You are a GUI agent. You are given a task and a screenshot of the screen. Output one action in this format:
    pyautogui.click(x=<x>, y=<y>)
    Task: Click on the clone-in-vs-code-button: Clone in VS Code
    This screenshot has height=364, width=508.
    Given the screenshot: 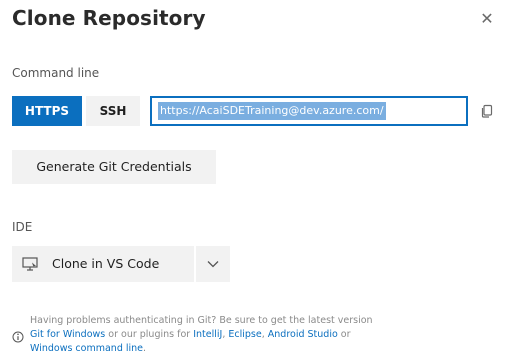 What is the action you would take?
    pyautogui.click(x=103, y=264)
    